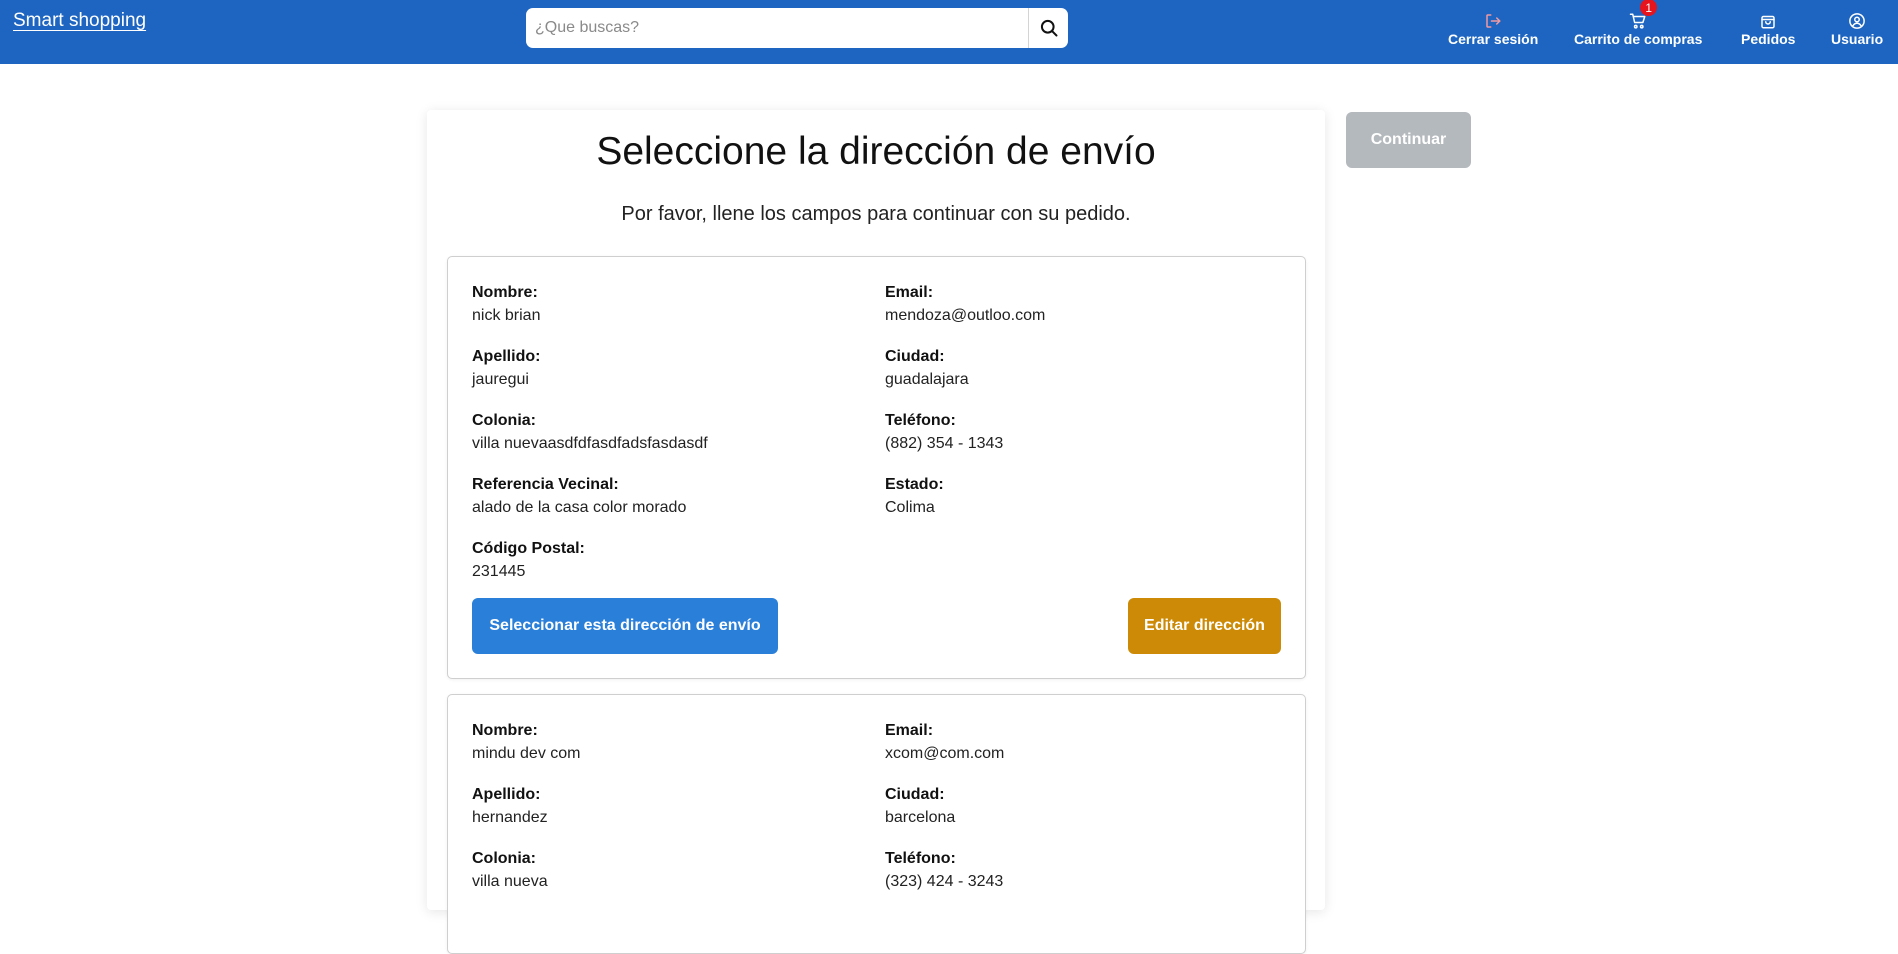  I want to click on field-value: villa nuevaasdfdfasdfadsfasdasdf, so click(590, 443).